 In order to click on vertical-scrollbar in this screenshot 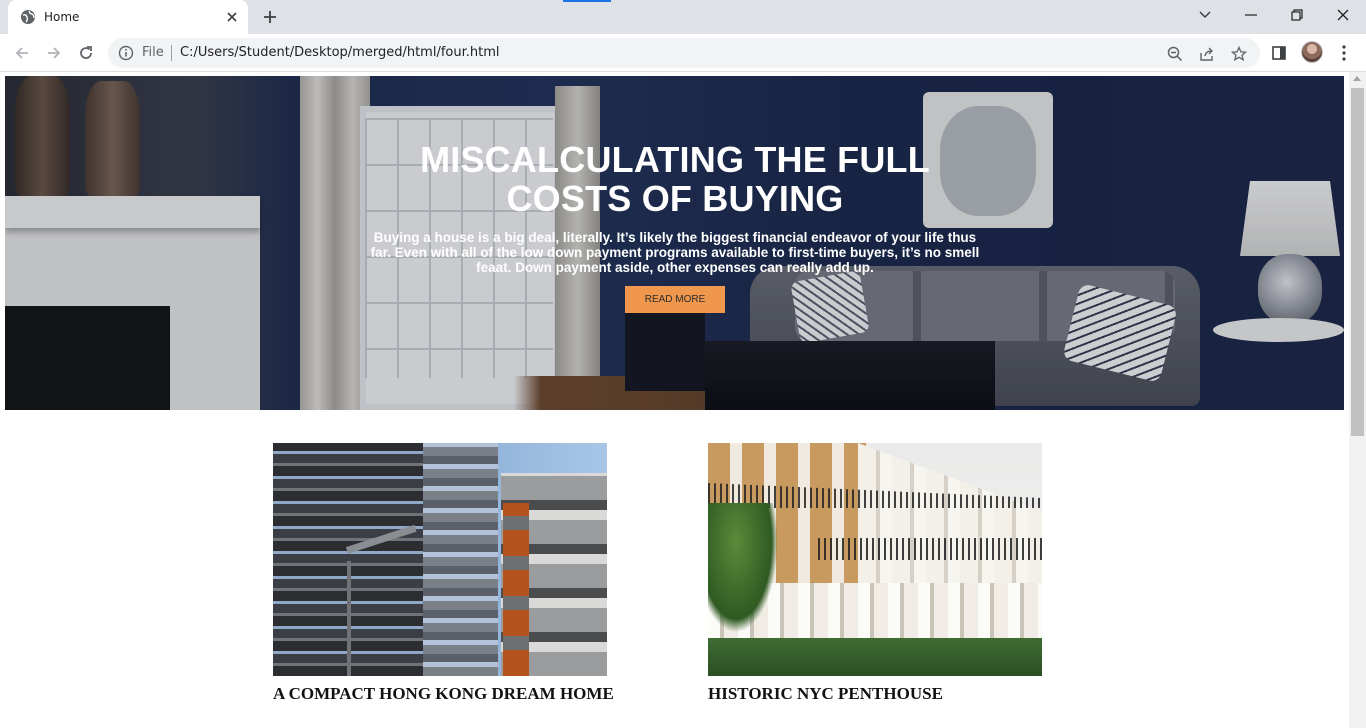, I will do `click(1357, 400)`.